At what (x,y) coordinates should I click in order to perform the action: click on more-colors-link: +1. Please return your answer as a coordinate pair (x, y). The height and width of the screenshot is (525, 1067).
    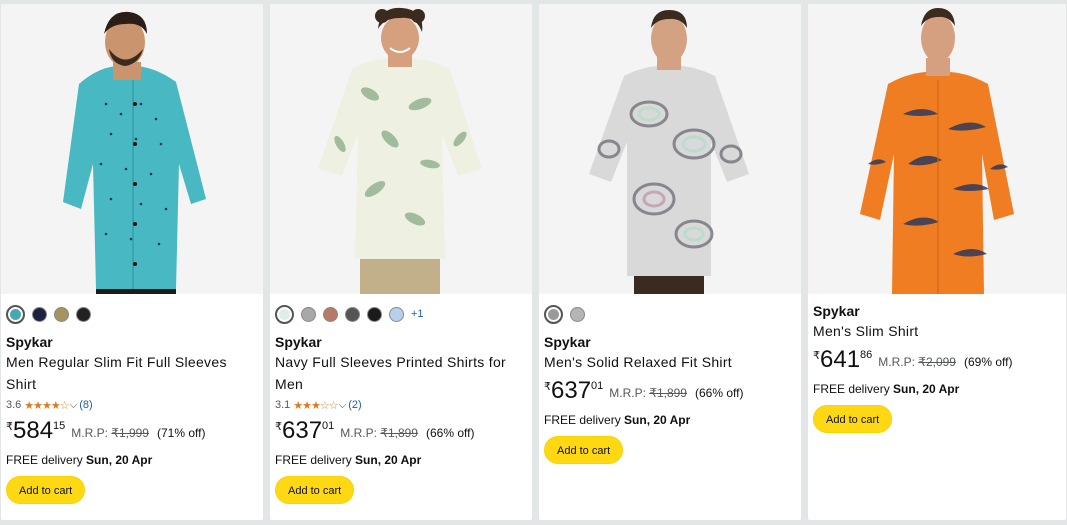
    Looking at the image, I should click on (417, 314).